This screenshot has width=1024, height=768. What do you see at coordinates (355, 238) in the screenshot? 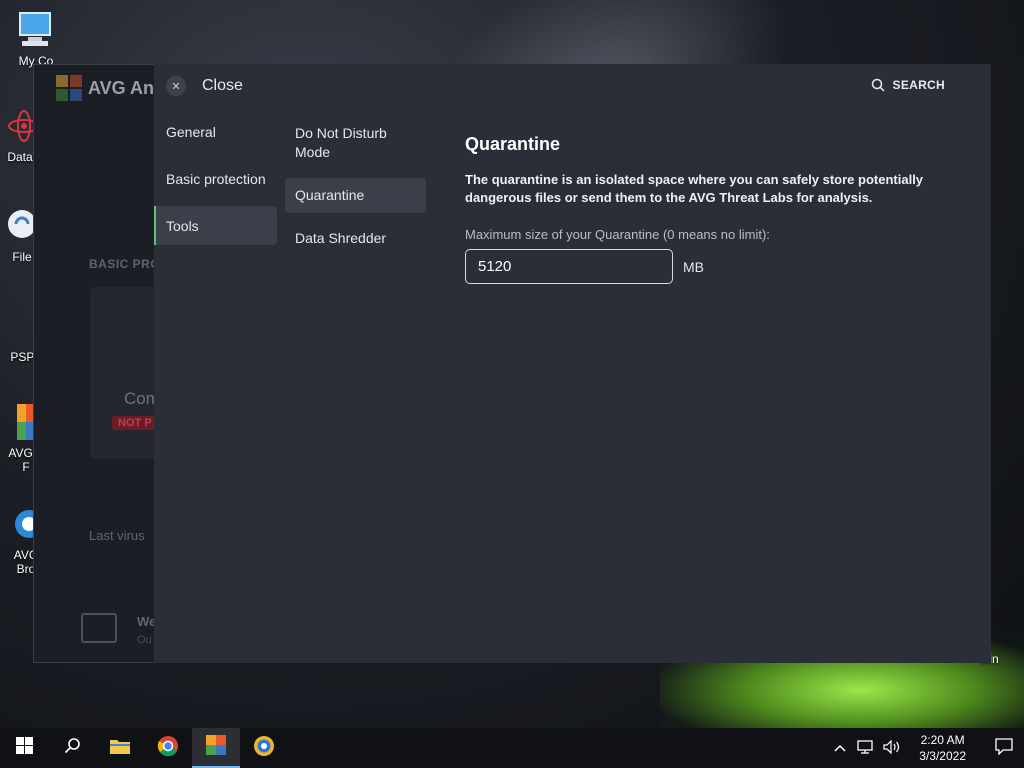
I see `subnav-item-data-shredder: Data Shredder` at bounding box center [355, 238].